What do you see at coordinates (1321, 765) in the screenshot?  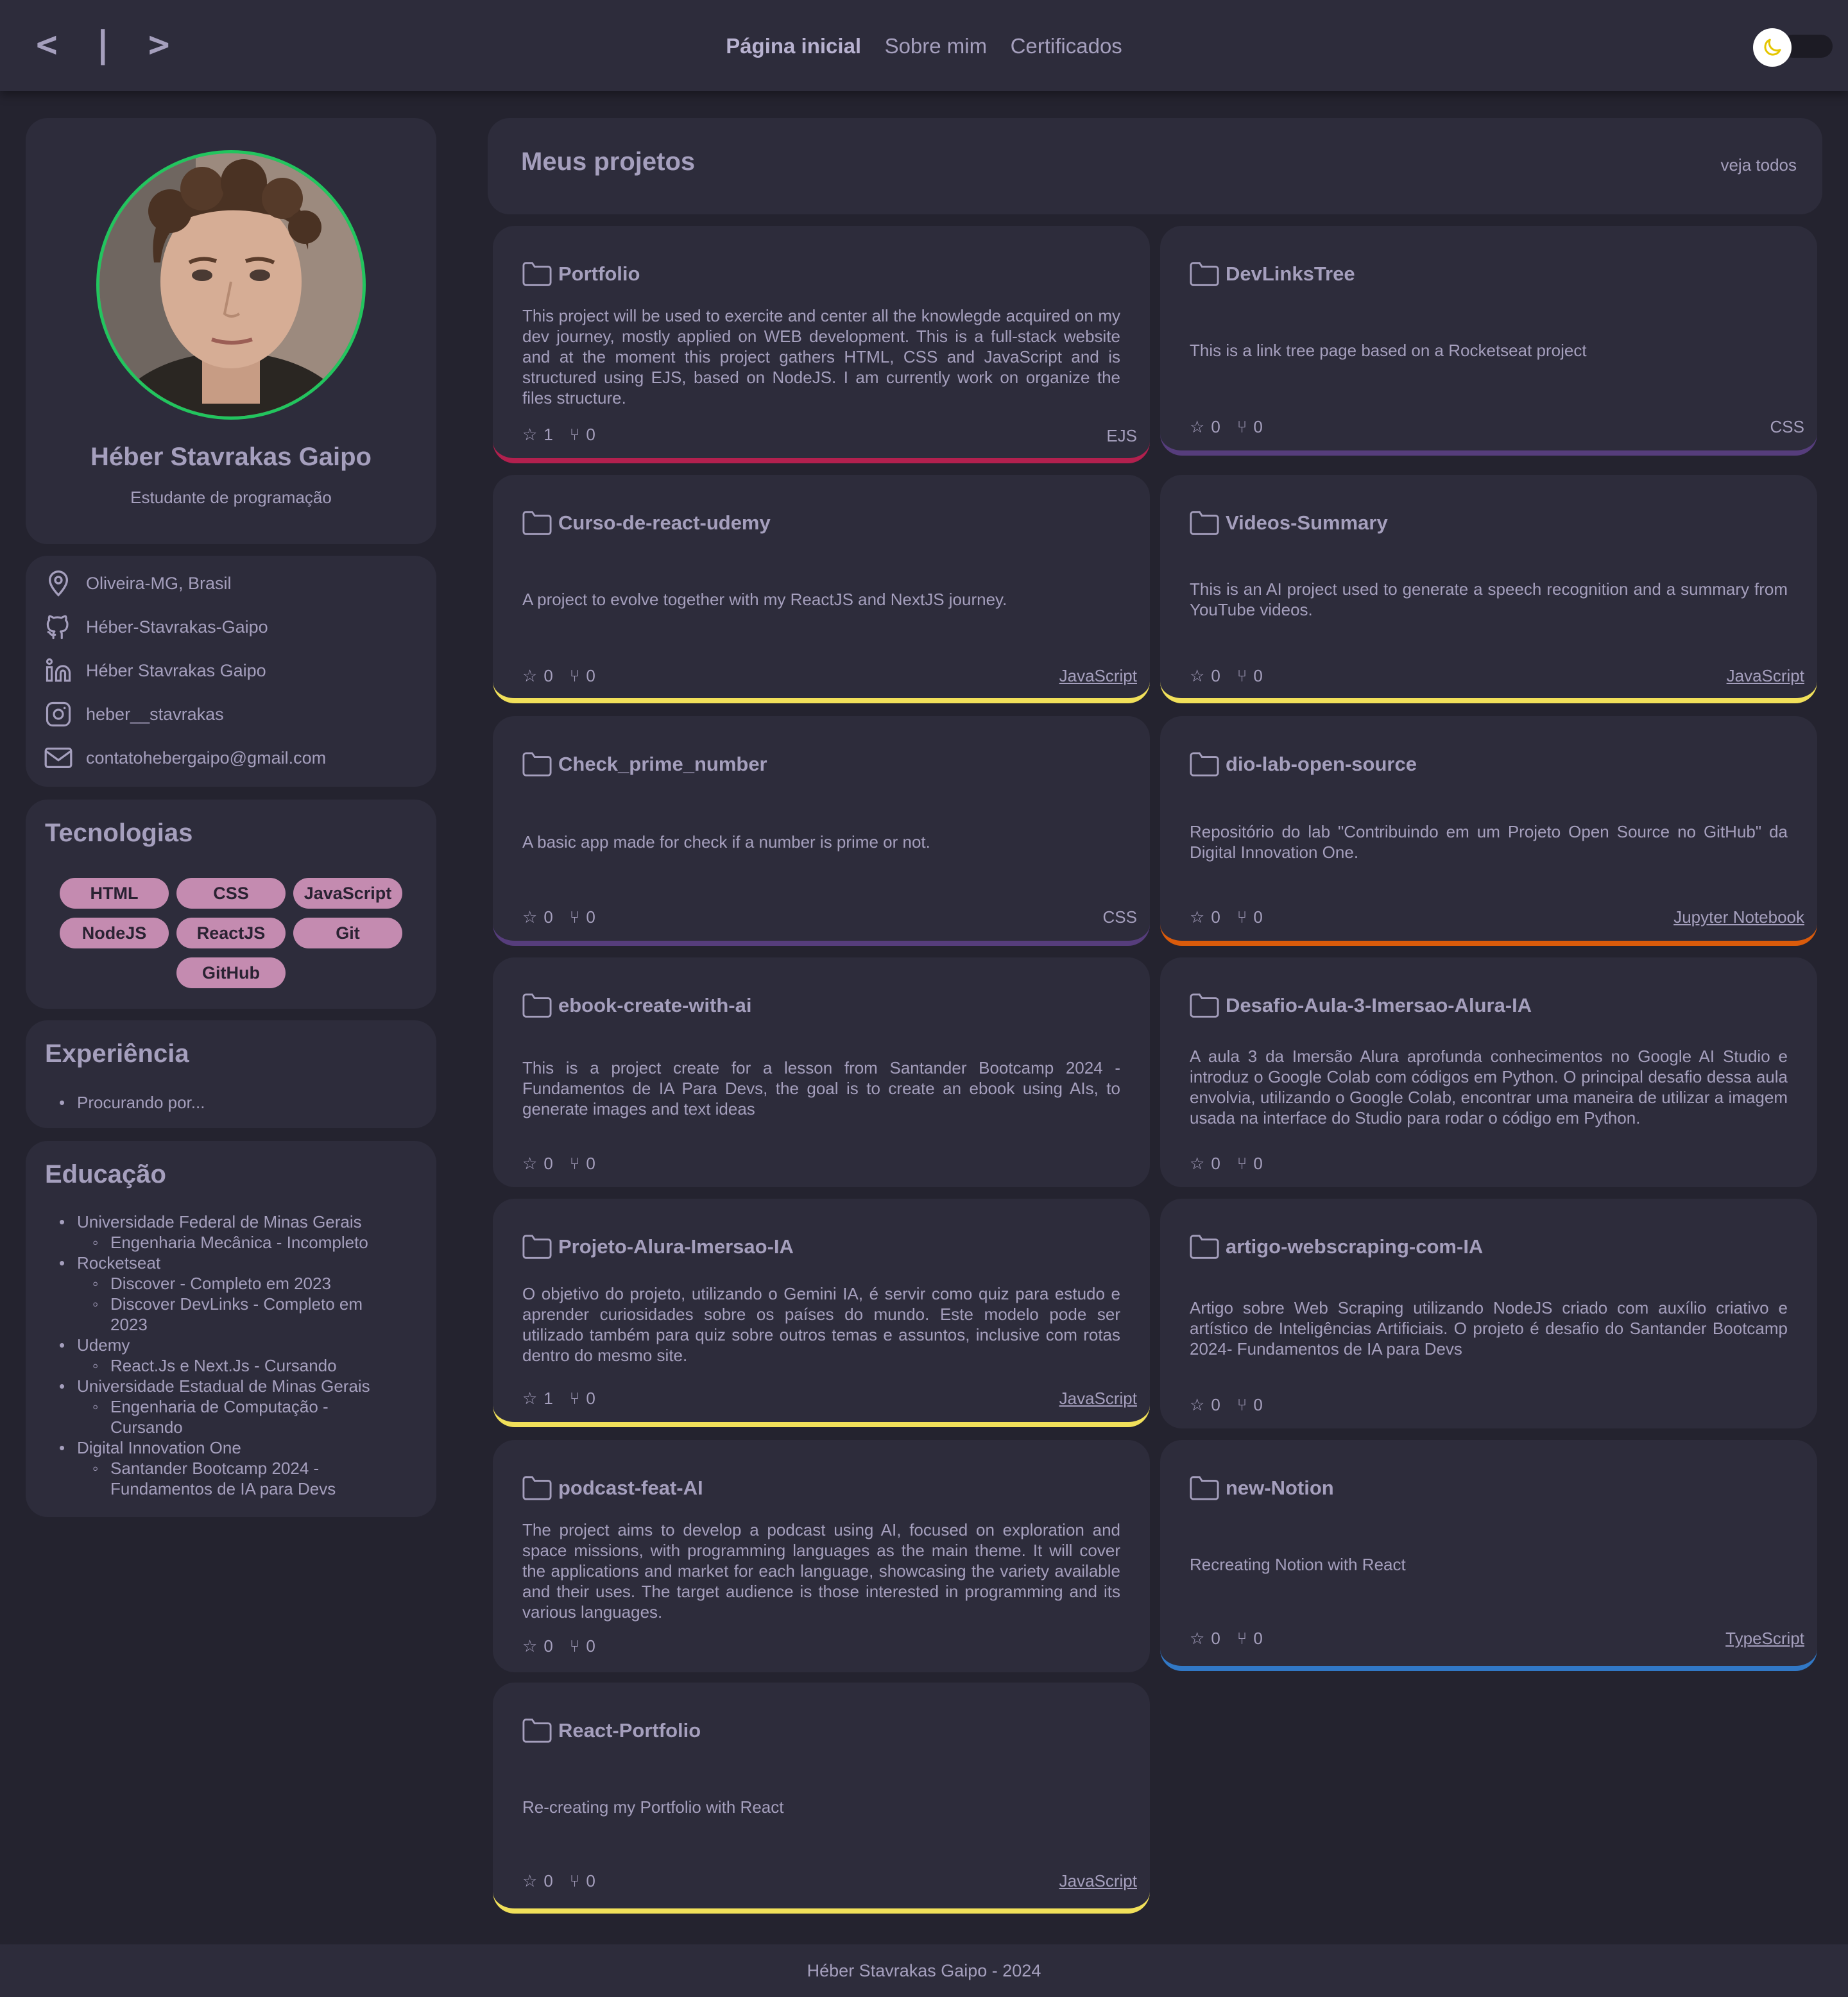 I see `project-name: dio-lab-open-source` at bounding box center [1321, 765].